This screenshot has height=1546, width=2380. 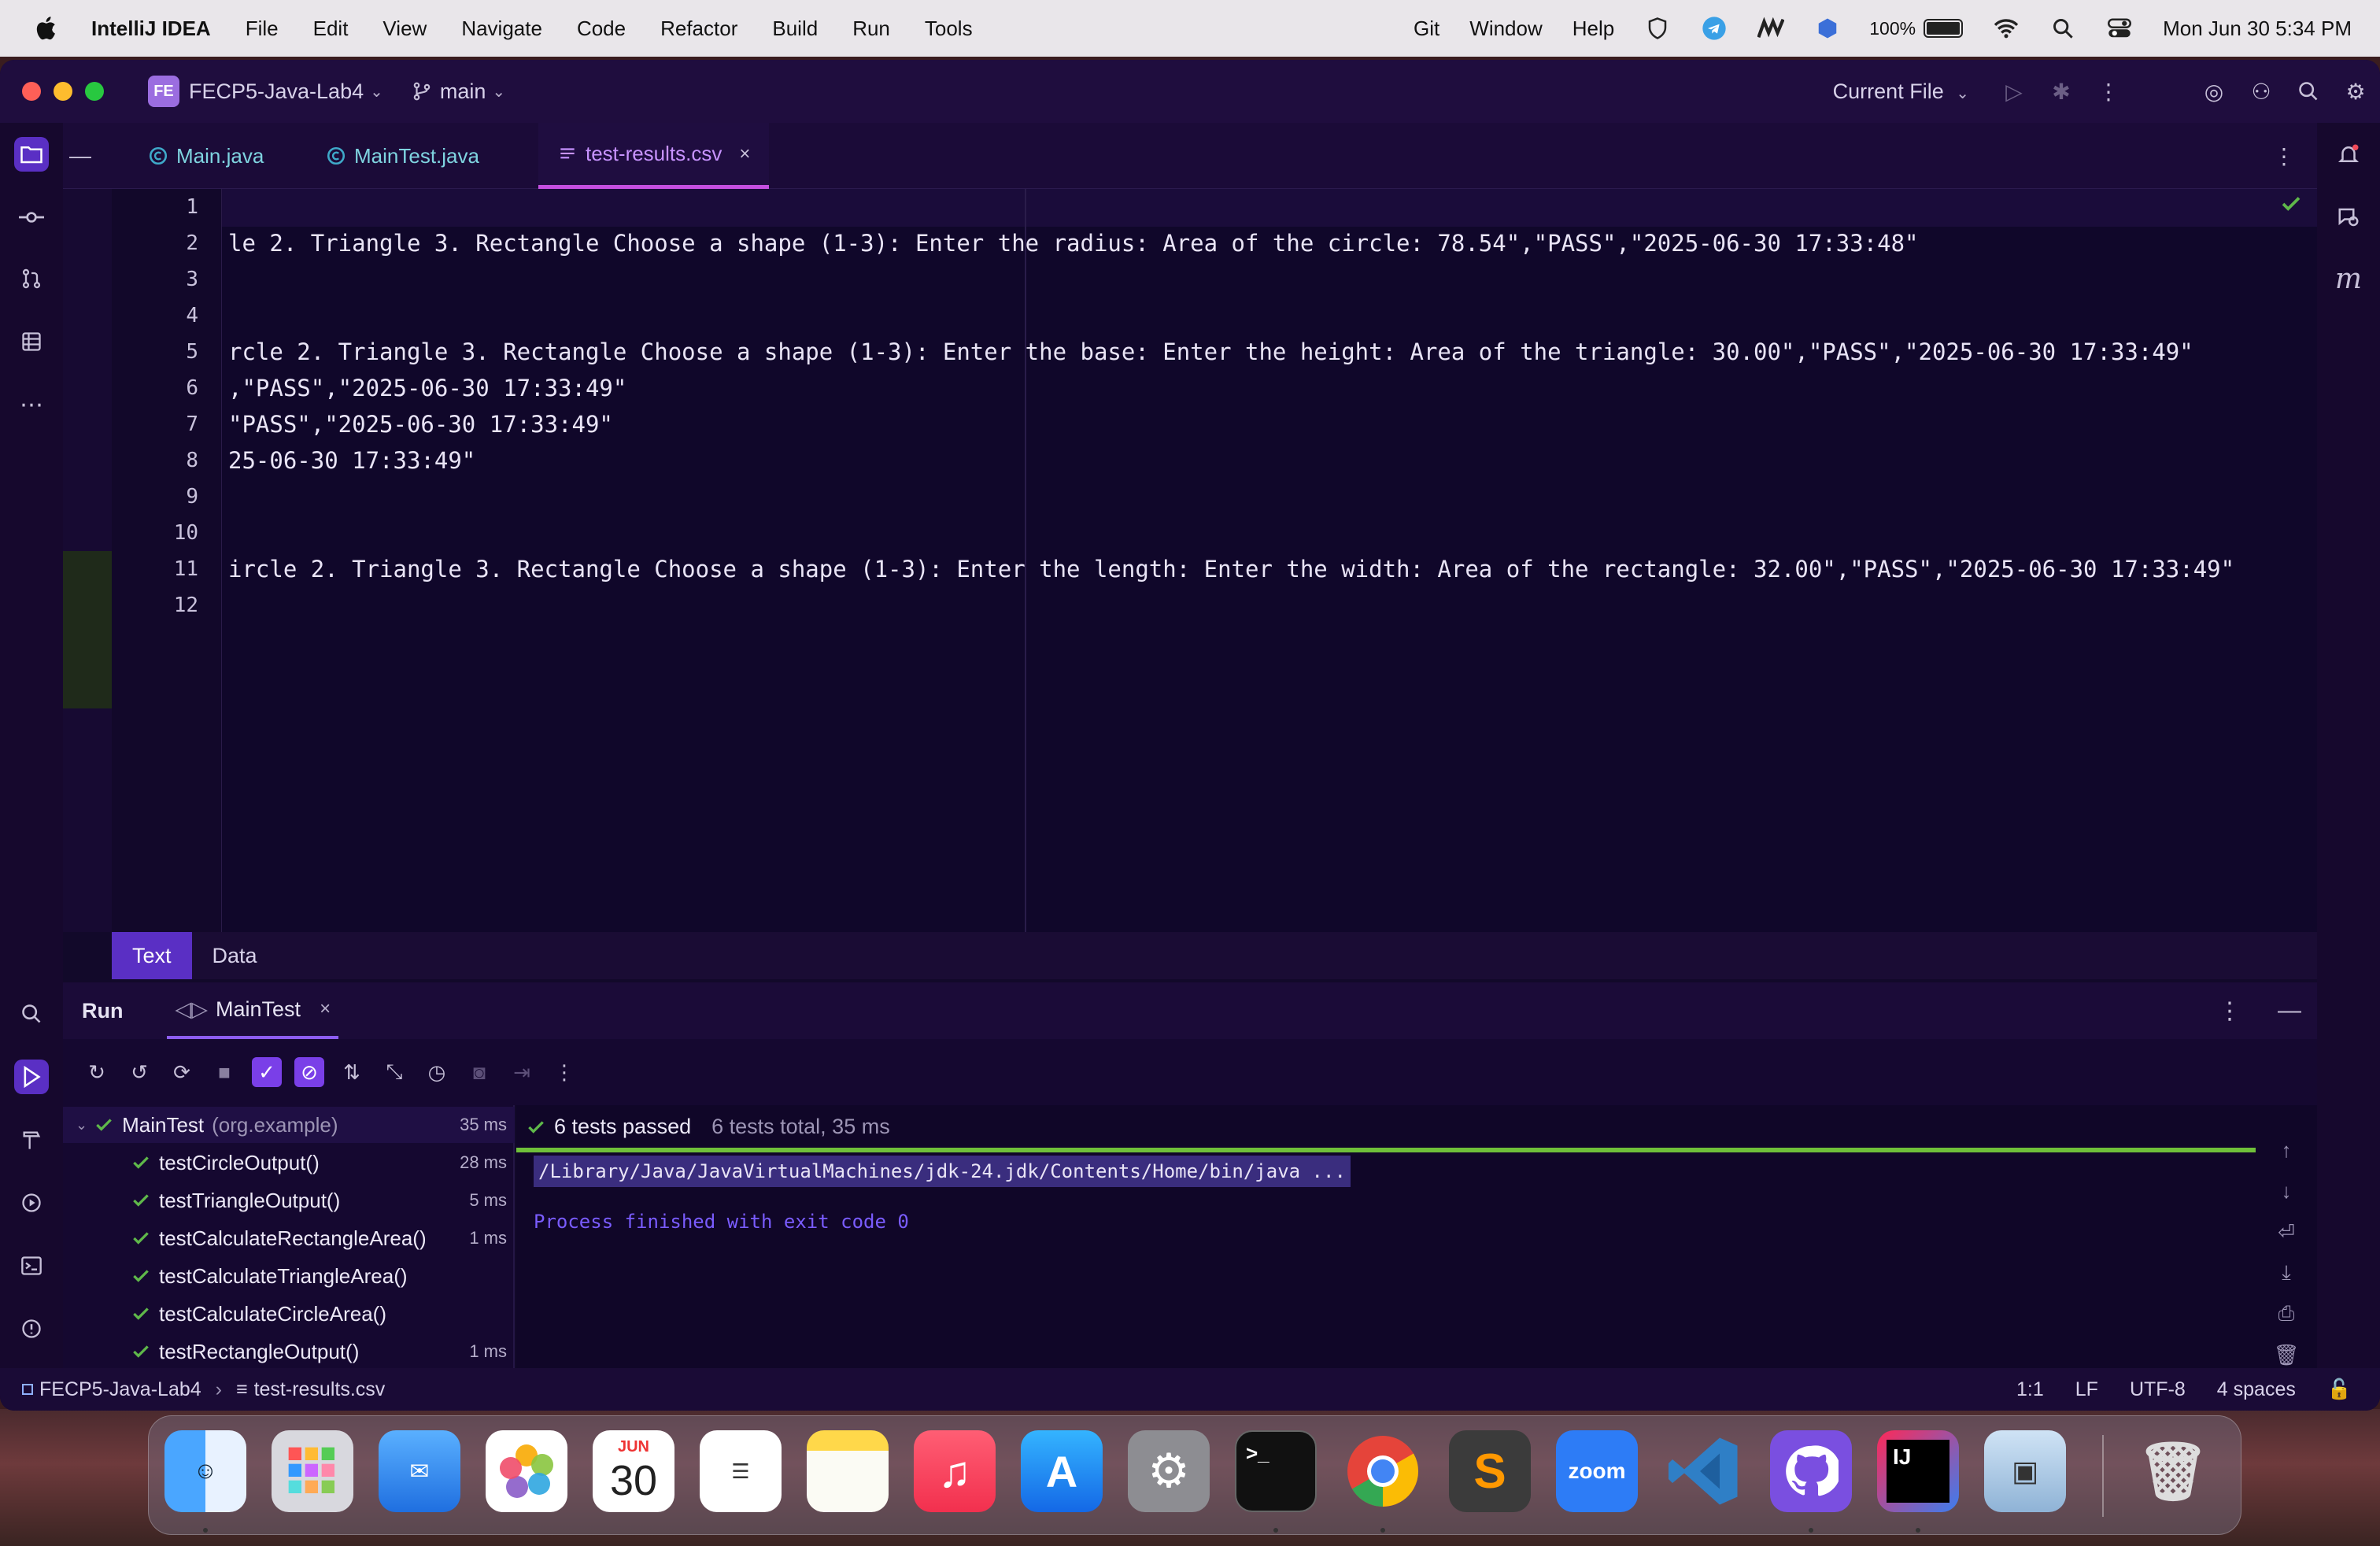 What do you see at coordinates (352, 1072) in the screenshot?
I see `sort-icon: ⇅` at bounding box center [352, 1072].